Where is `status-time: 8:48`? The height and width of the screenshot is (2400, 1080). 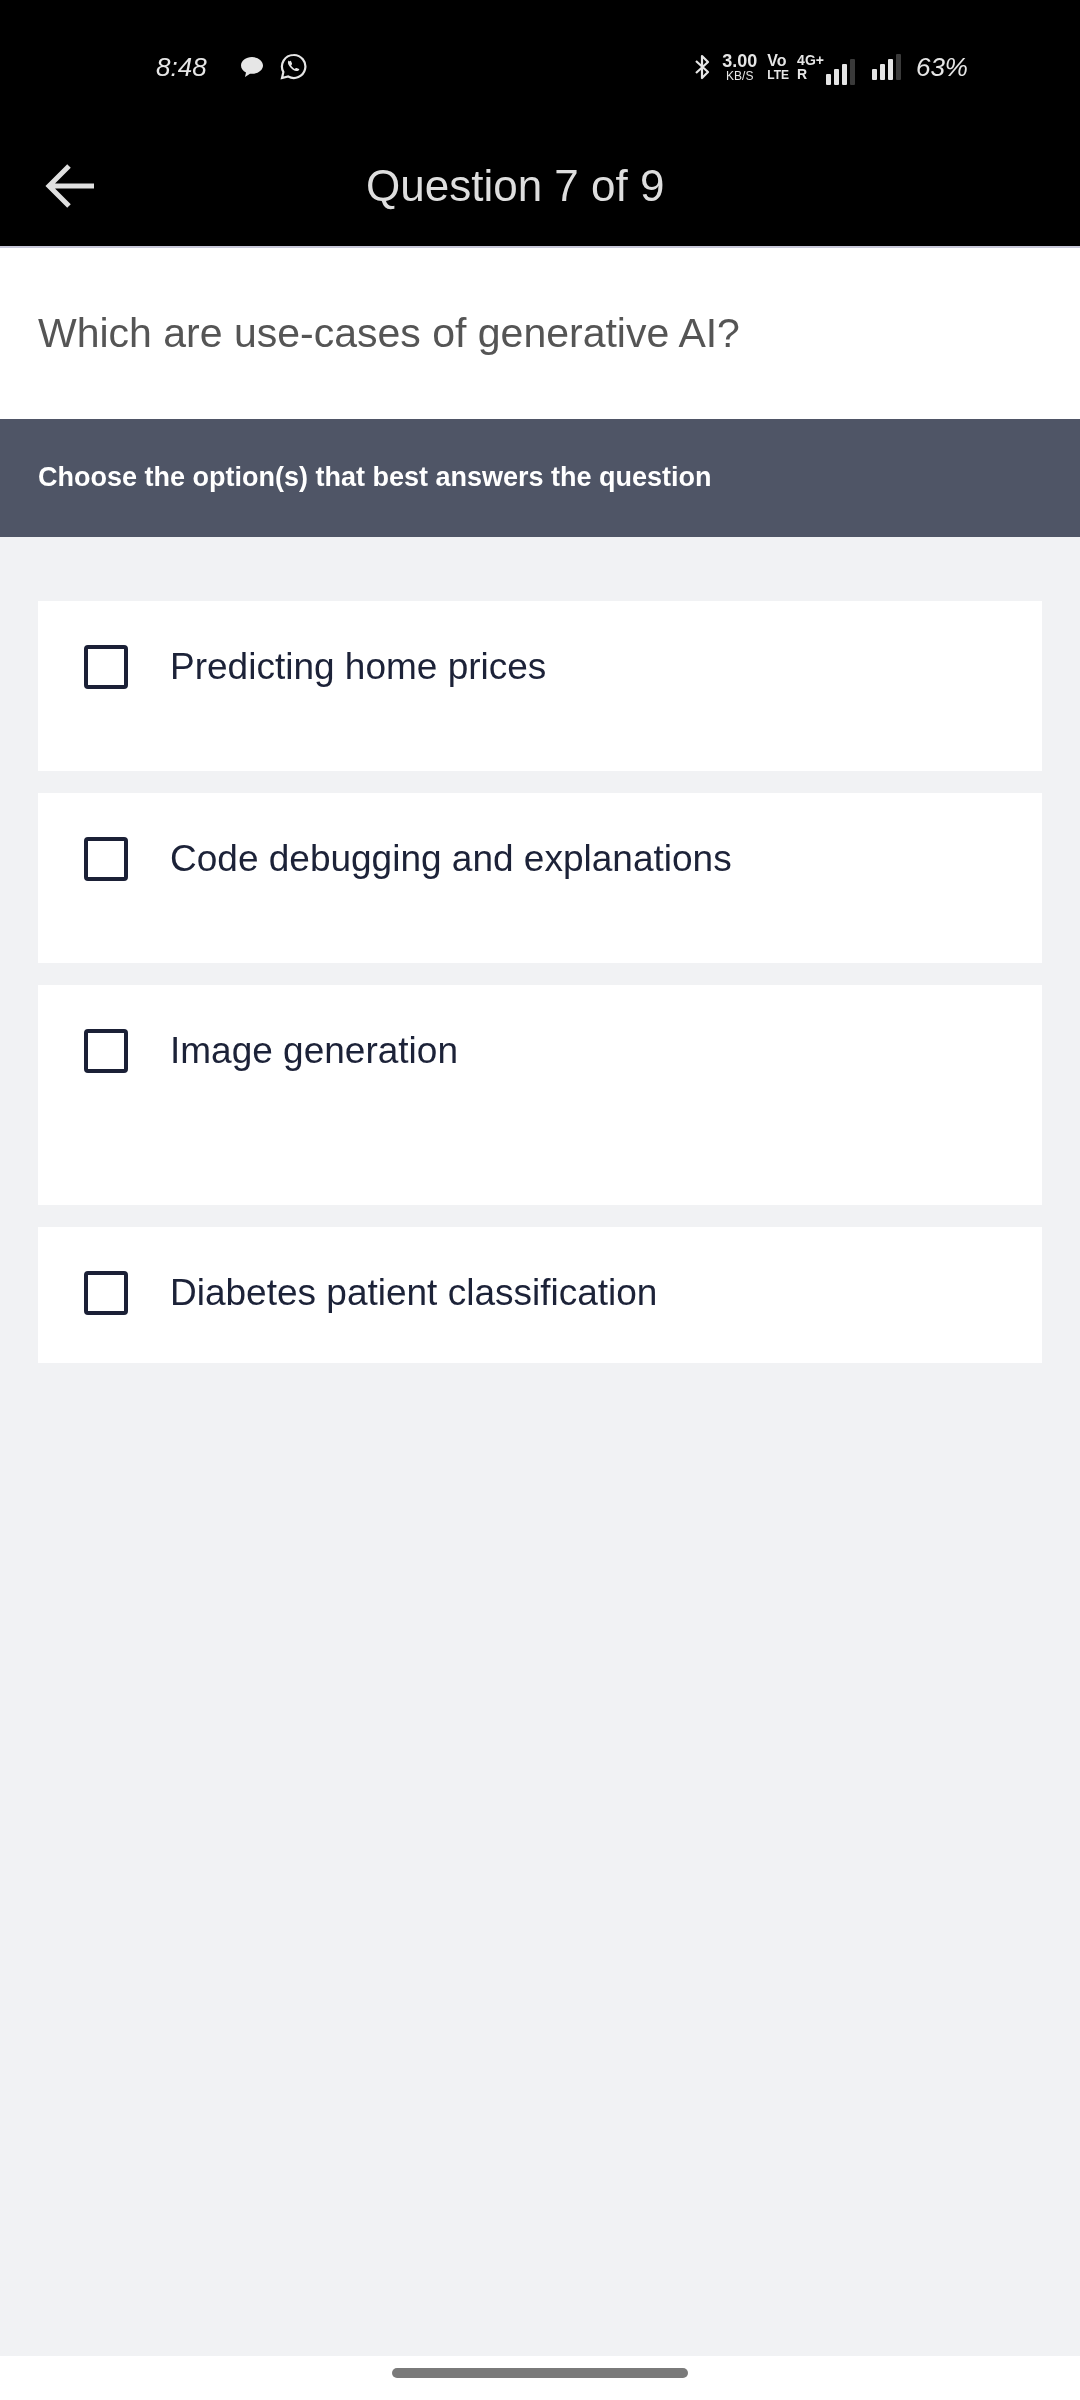 status-time: 8:48 is located at coordinates (181, 66).